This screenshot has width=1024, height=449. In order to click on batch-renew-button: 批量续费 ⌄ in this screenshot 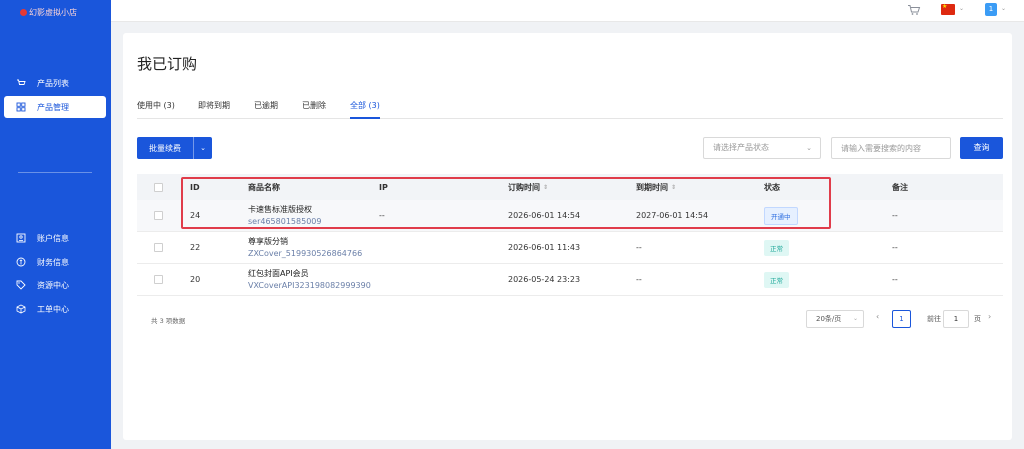, I will do `click(174, 148)`.